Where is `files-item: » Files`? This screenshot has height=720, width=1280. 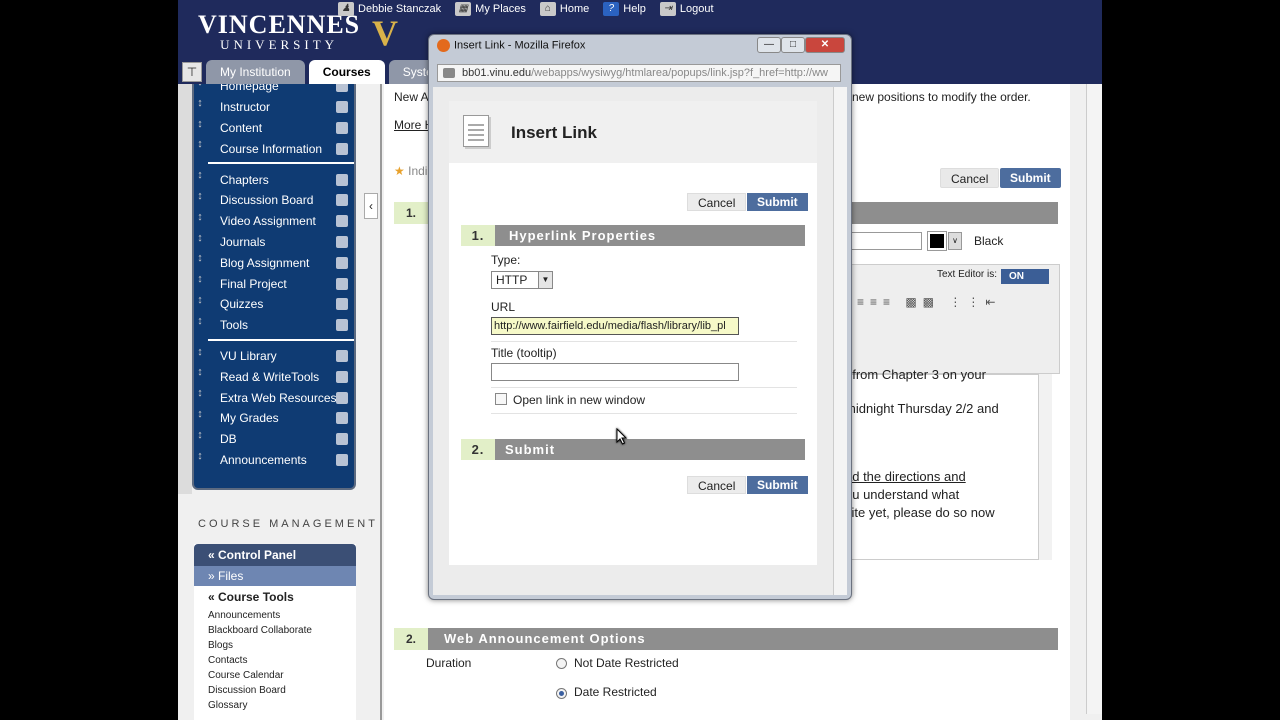 files-item: » Files is located at coordinates (275, 576).